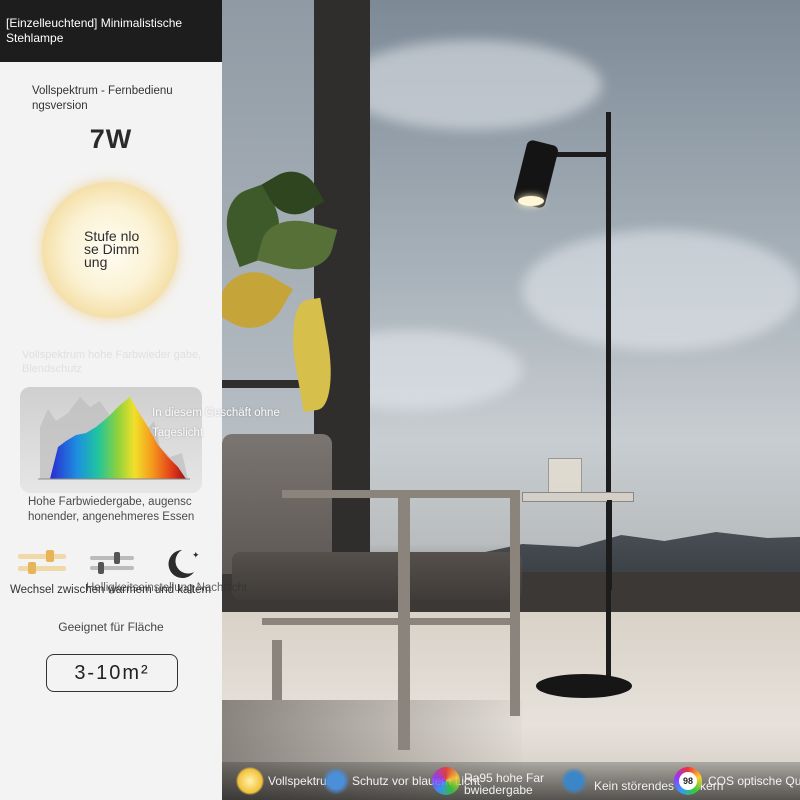  What do you see at coordinates (582, 154) in the screenshot?
I see `lamp-arm` at bounding box center [582, 154].